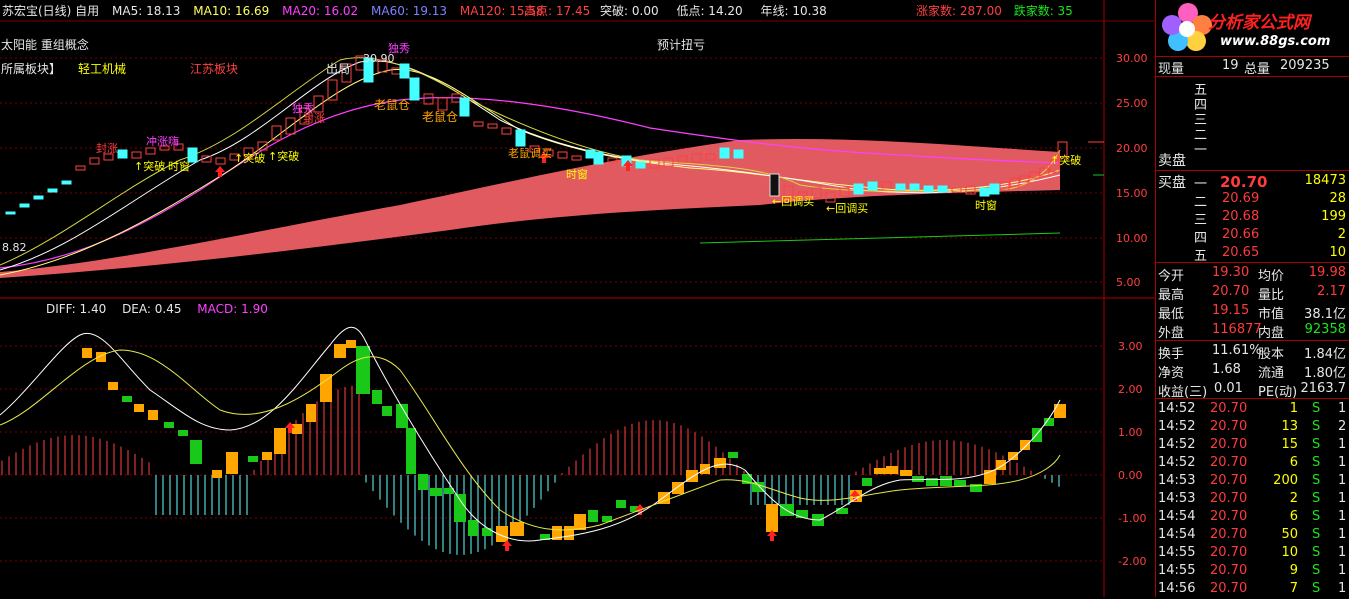 This screenshot has height=599, width=1349. Describe the element at coordinates (1293, 516) in the screenshot. I see `tick-volume: 6` at that location.